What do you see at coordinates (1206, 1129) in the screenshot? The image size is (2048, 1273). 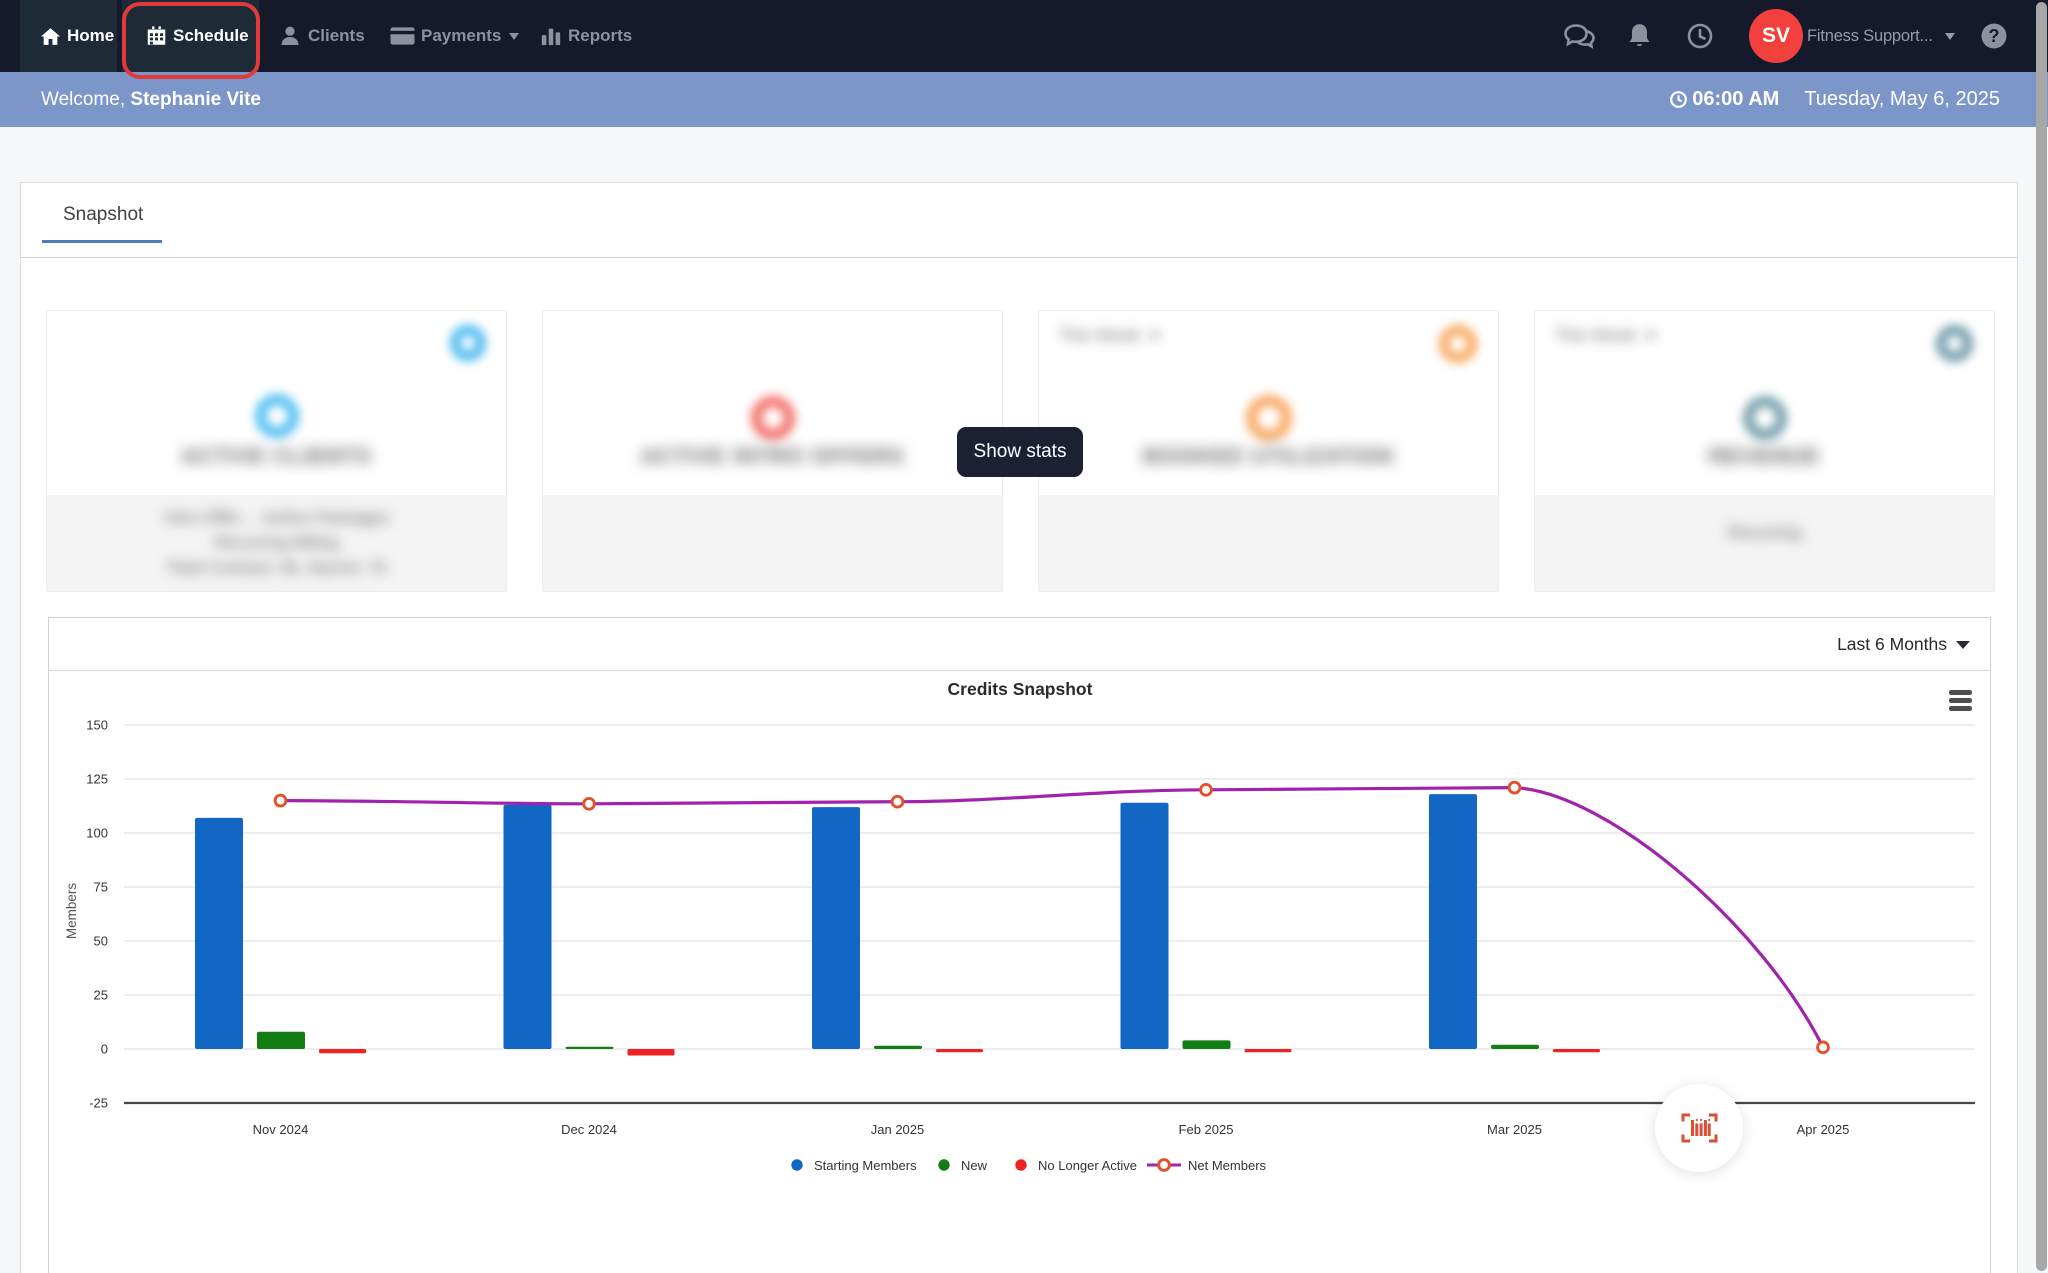 I see `svg-text: Feb 2025` at bounding box center [1206, 1129].